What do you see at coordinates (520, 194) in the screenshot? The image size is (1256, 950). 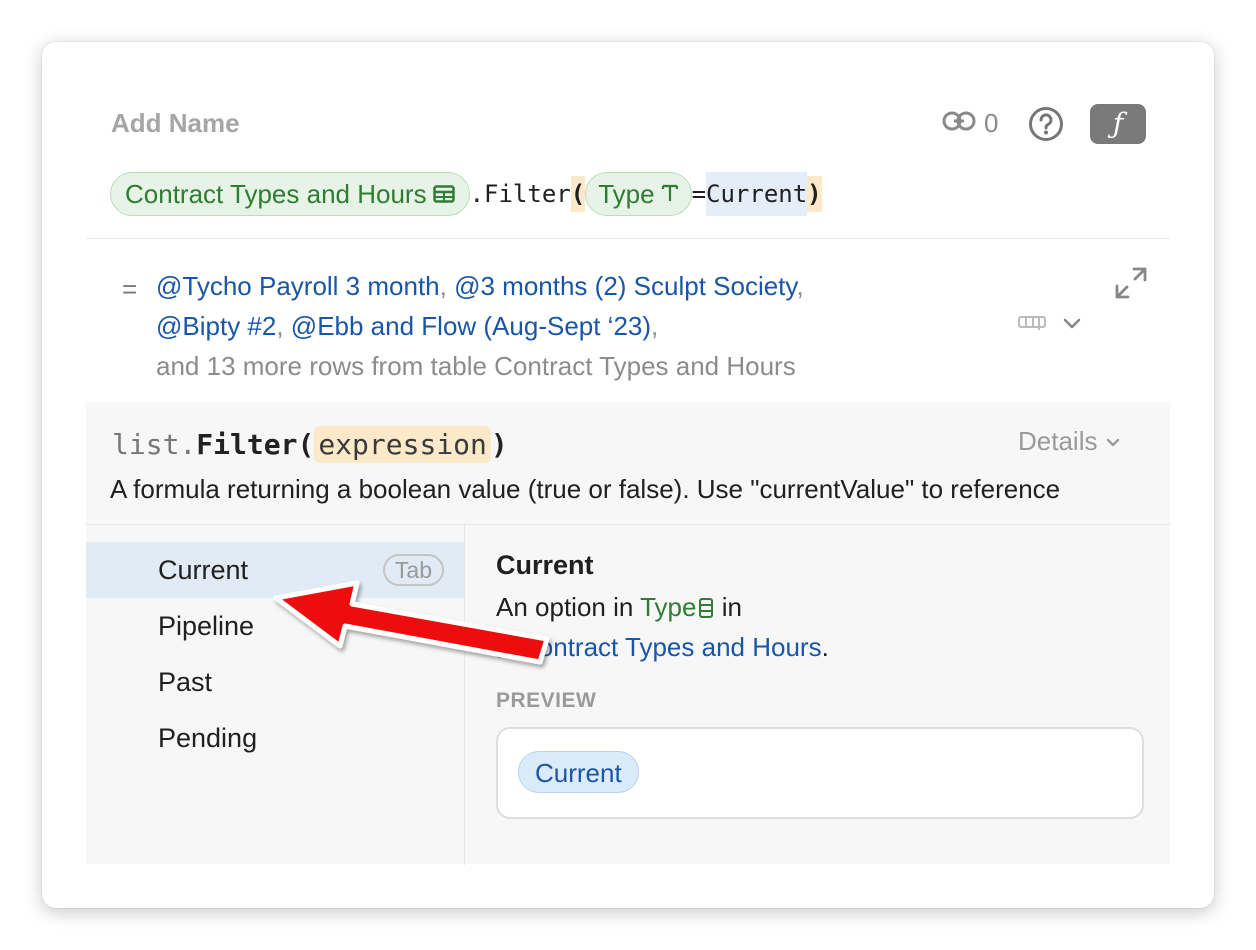 I see `filter-method: .Filter` at bounding box center [520, 194].